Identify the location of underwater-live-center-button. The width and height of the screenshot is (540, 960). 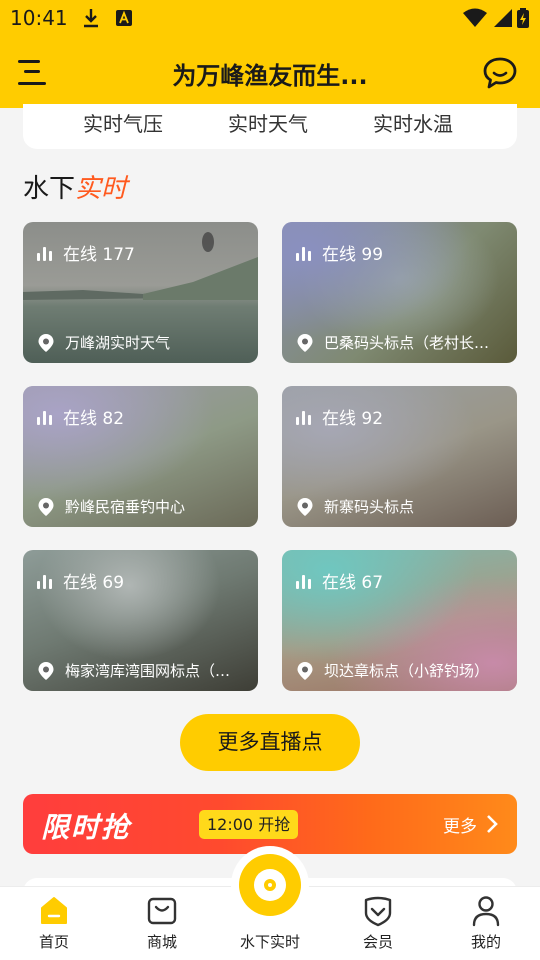
(270, 885).